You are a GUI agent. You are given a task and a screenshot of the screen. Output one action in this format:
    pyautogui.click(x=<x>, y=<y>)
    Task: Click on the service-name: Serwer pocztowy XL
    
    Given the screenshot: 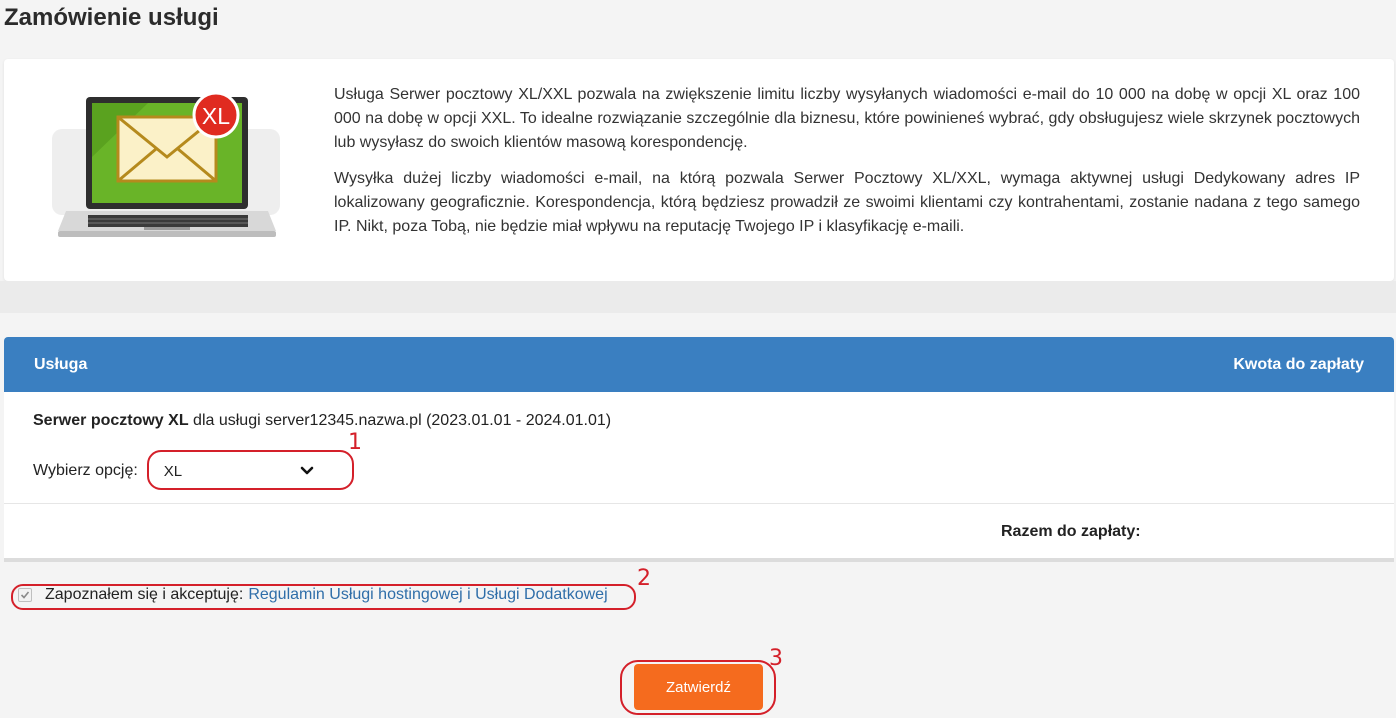 What is the action you would take?
    pyautogui.click(x=111, y=420)
    